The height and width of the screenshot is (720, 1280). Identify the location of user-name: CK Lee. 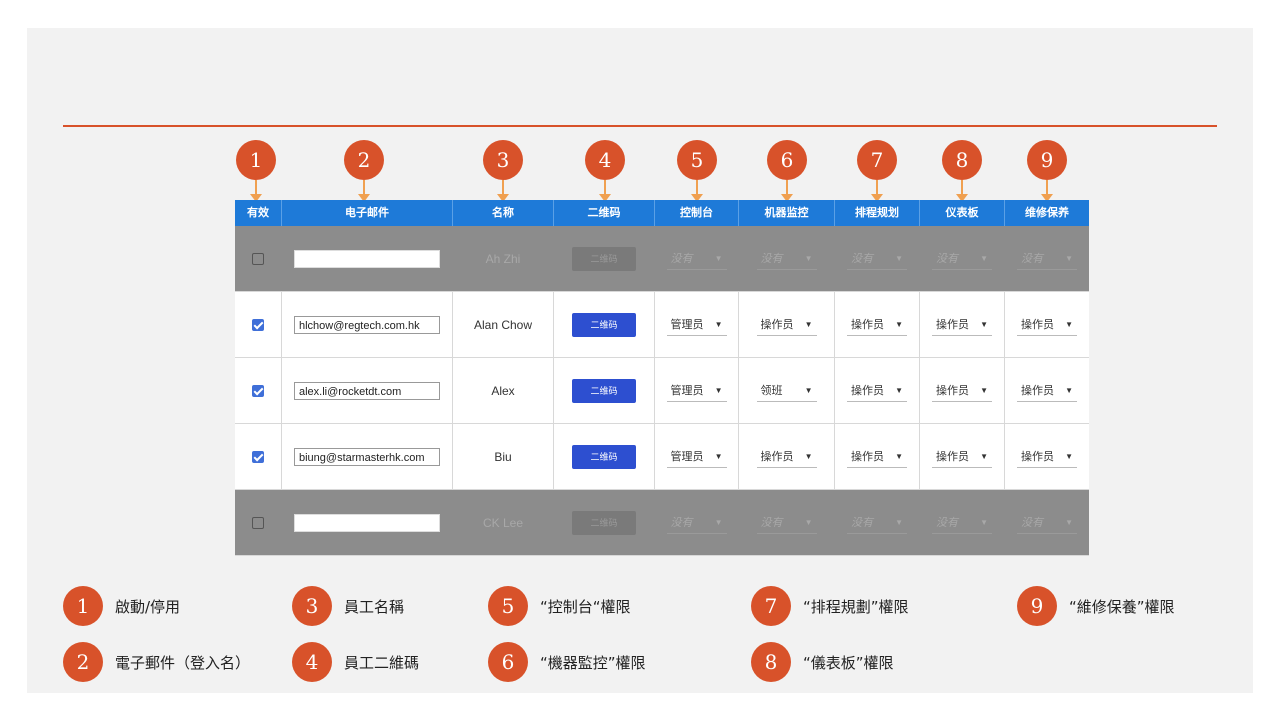
(503, 522).